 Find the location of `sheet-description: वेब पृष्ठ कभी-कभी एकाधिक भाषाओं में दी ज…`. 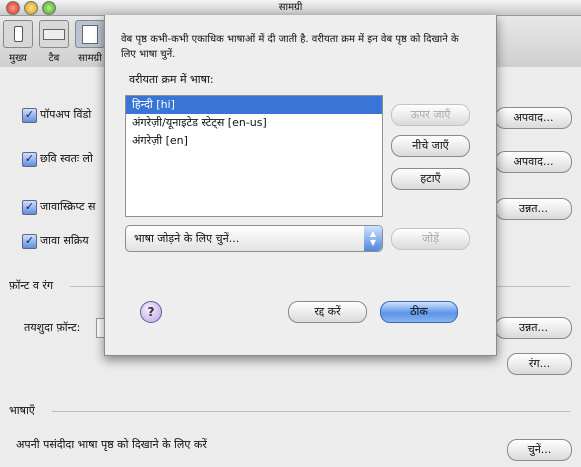

sheet-description: वेब पृष्ठ कभी-कभी एकाधिक भाषाओं में दी ज… is located at coordinates (290, 47).